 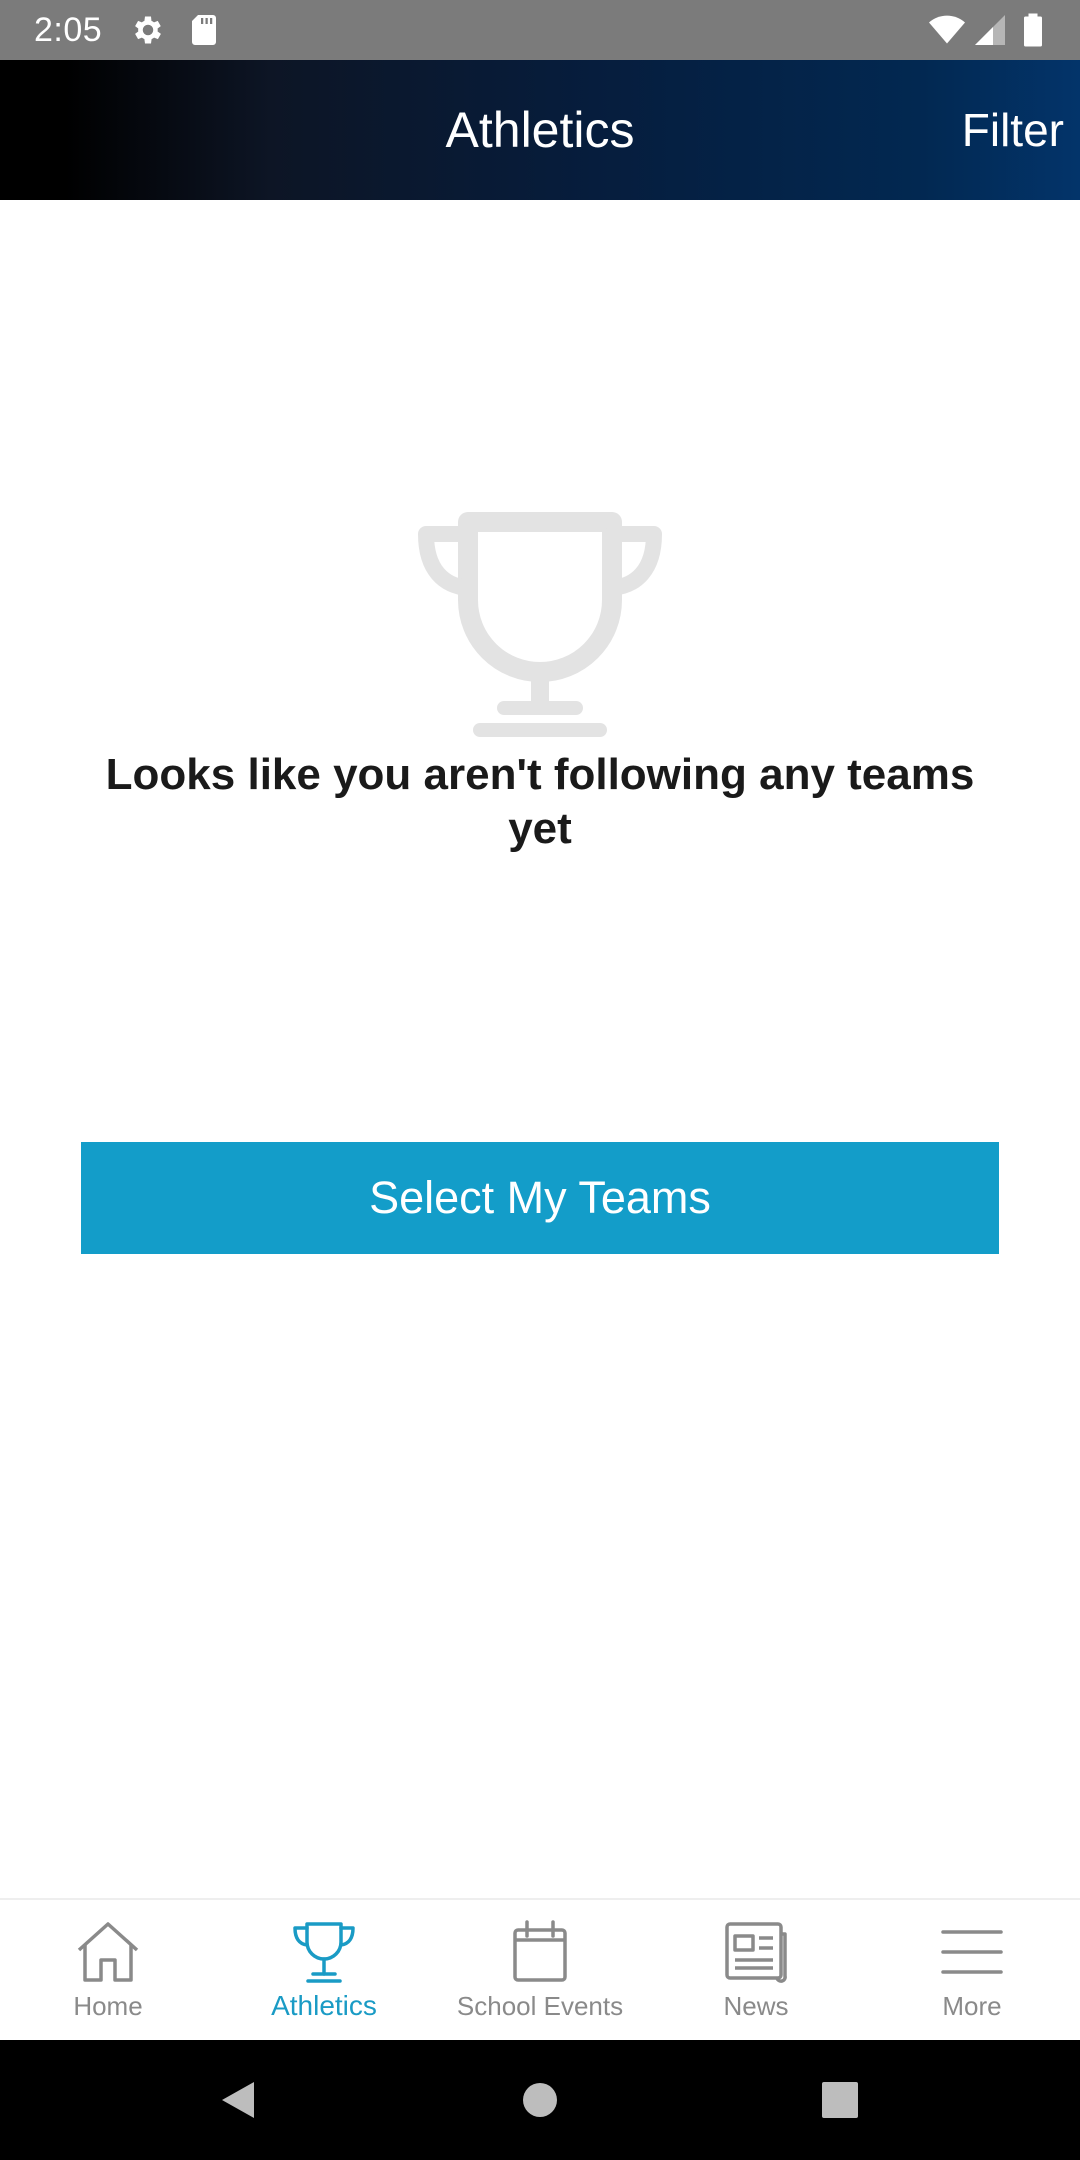 I want to click on app-header: Athletics Filter, so click(x=540, y=130).